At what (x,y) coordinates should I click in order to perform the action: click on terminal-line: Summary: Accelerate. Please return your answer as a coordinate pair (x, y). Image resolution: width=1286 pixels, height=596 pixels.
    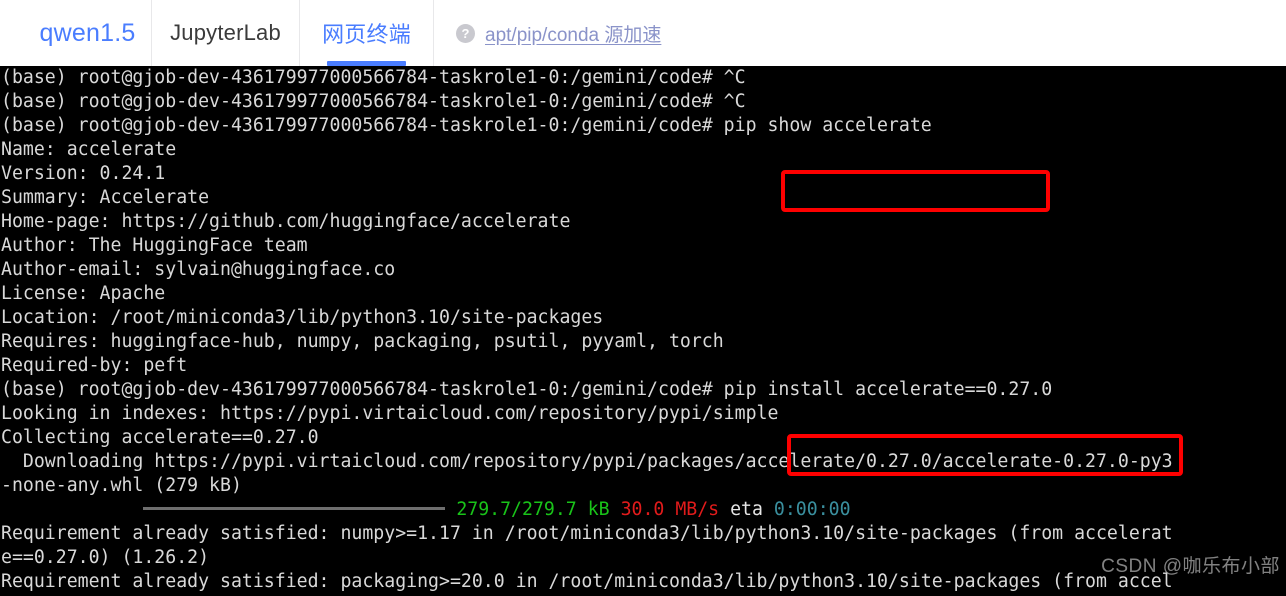
    Looking at the image, I should click on (105, 197).